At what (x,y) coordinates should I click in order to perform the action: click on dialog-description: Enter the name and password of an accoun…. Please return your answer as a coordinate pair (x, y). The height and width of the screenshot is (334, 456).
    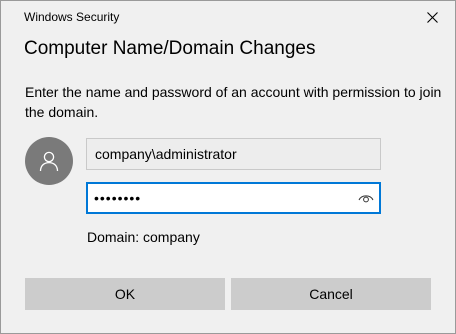
    Looking at the image, I should click on (233, 102).